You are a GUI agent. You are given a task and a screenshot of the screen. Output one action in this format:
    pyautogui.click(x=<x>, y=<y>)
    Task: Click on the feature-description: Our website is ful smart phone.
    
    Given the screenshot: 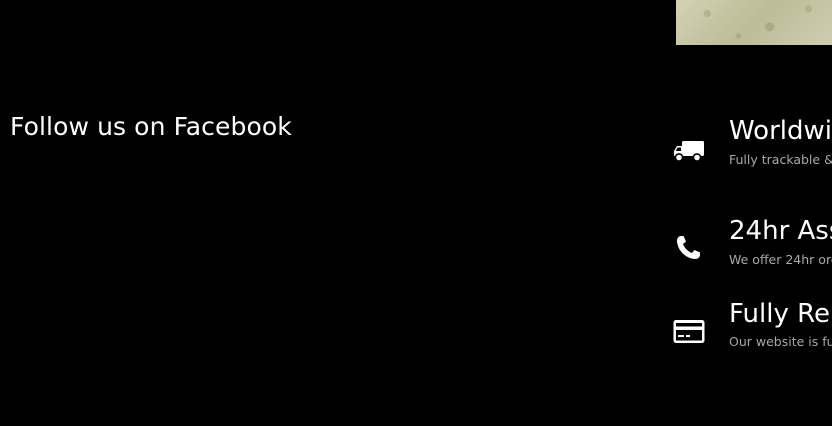 What is the action you would take?
    pyautogui.click(x=780, y=341)
    